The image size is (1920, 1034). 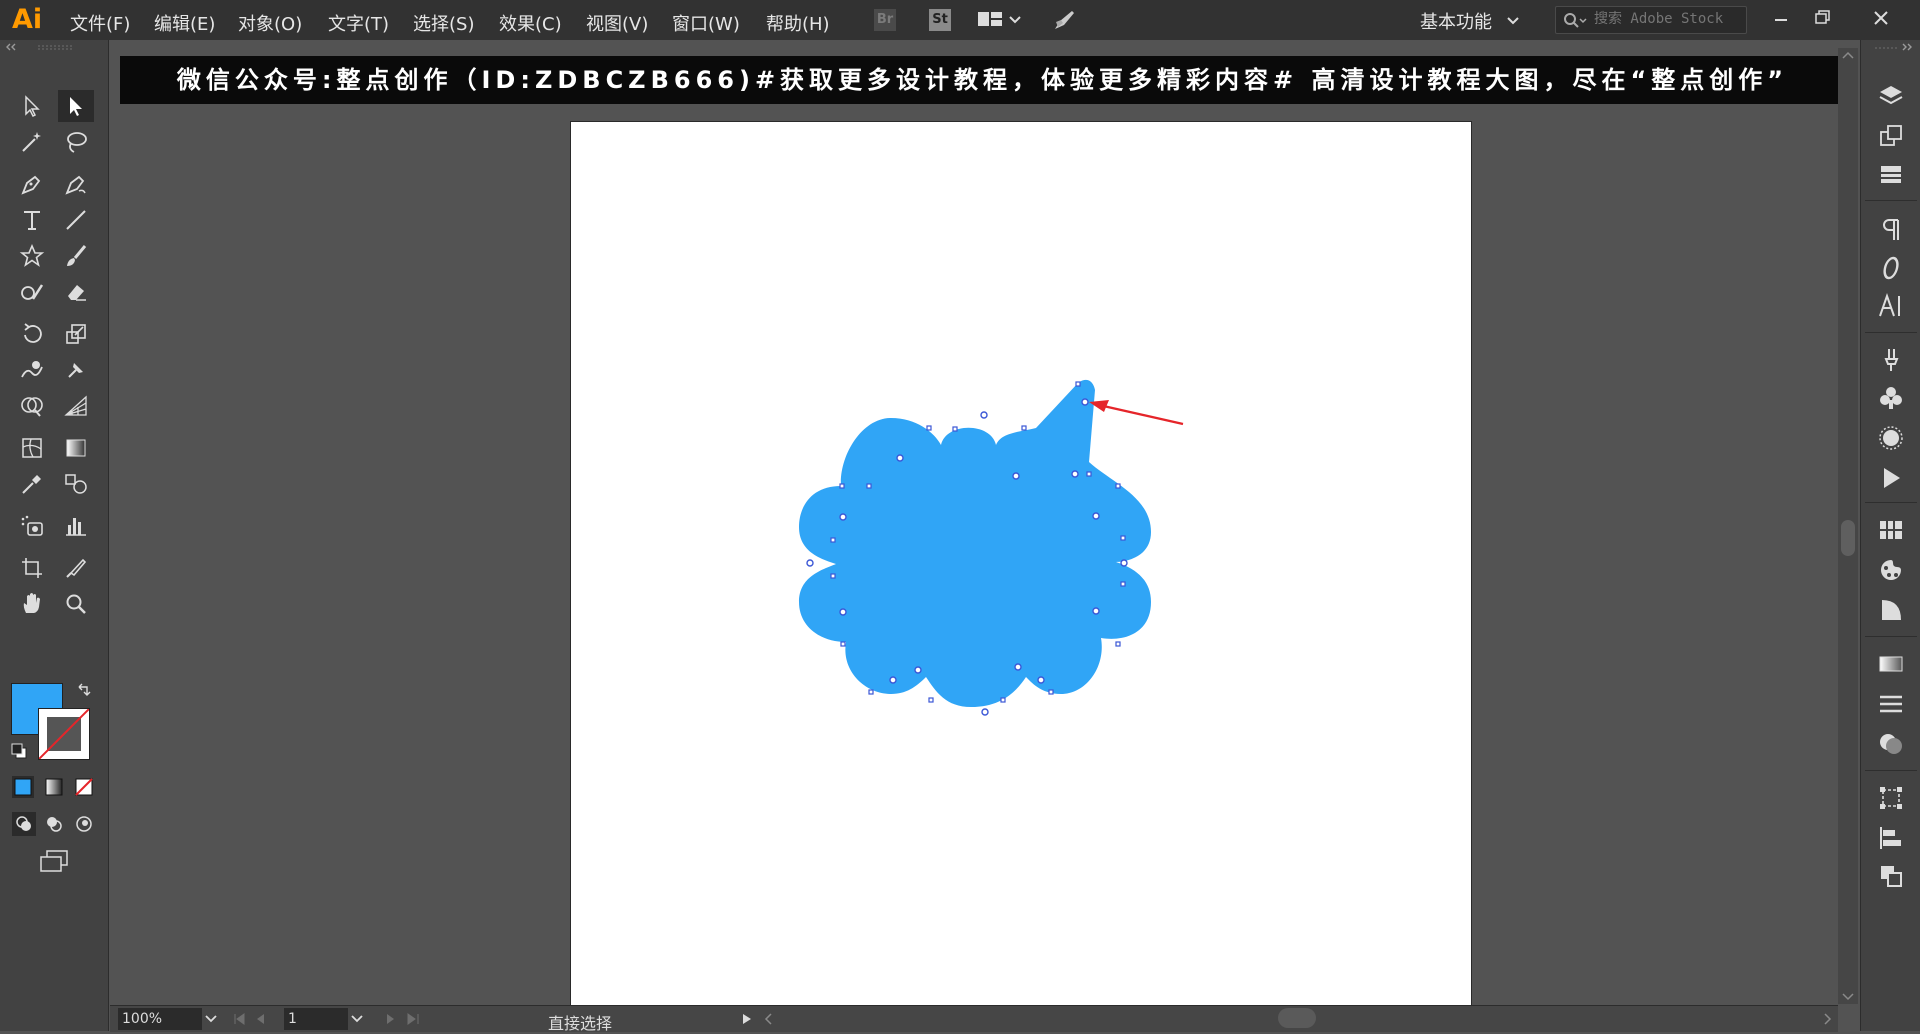 I want to click on menu-edit: 编辑(E), so click(x=184, y=23).